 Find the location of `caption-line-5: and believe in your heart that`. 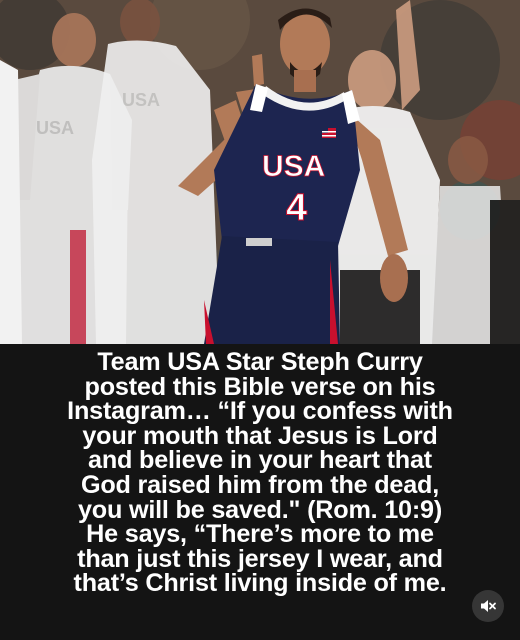

caption-line-5: and believe in your heart that is located at coordinates (260, 460).